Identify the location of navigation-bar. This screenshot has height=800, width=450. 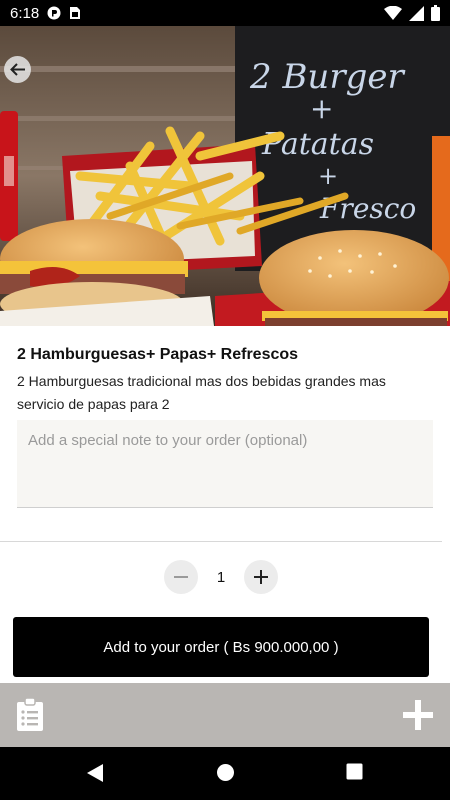
(225, 773).